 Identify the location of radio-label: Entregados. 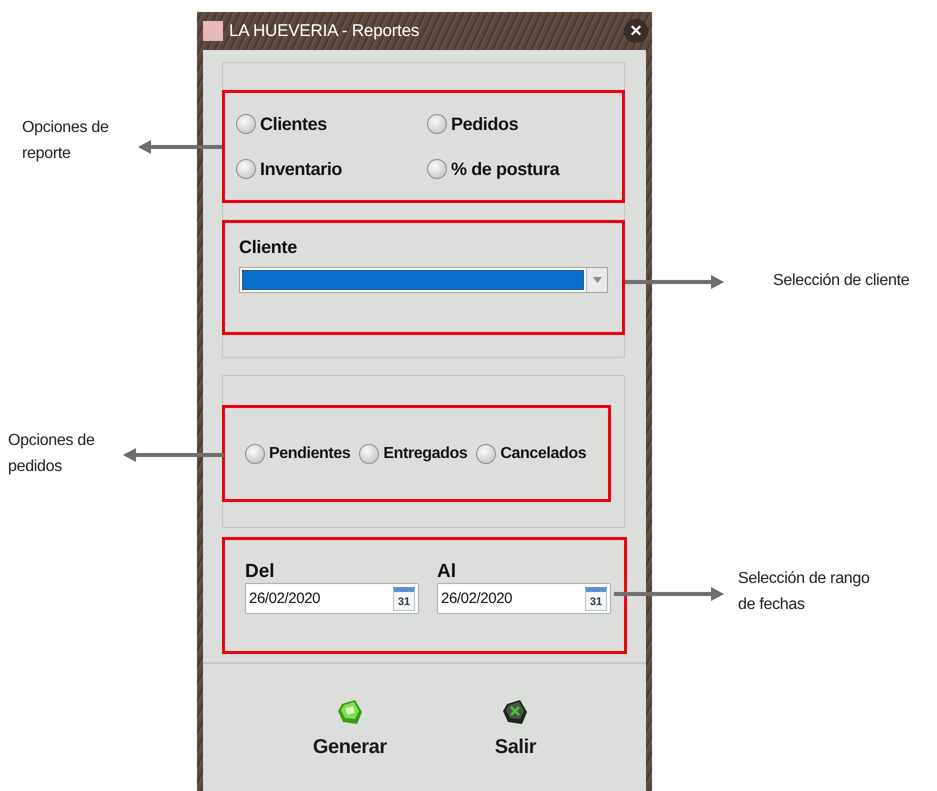
(425, 453).